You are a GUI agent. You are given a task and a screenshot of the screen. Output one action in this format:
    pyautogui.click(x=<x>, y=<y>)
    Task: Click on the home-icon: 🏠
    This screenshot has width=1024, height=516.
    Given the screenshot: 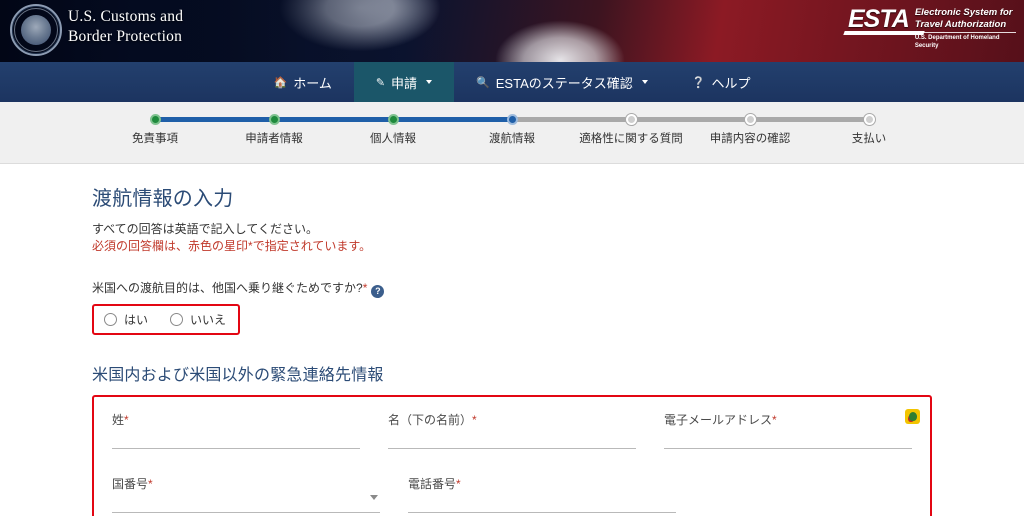 What is the action you would take?
    pyautogui.click(x=280, y=82)
    